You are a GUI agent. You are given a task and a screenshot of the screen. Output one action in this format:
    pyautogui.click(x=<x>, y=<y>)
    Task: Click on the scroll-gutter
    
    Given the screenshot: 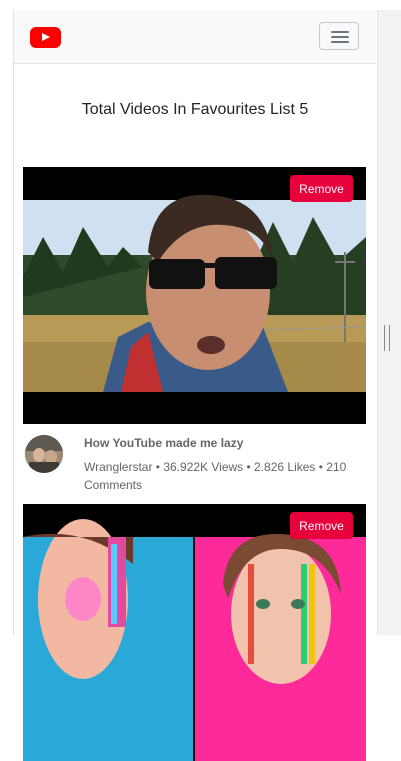 What is the action you would take?
    pyautogui.click(x=388, y=317)
    